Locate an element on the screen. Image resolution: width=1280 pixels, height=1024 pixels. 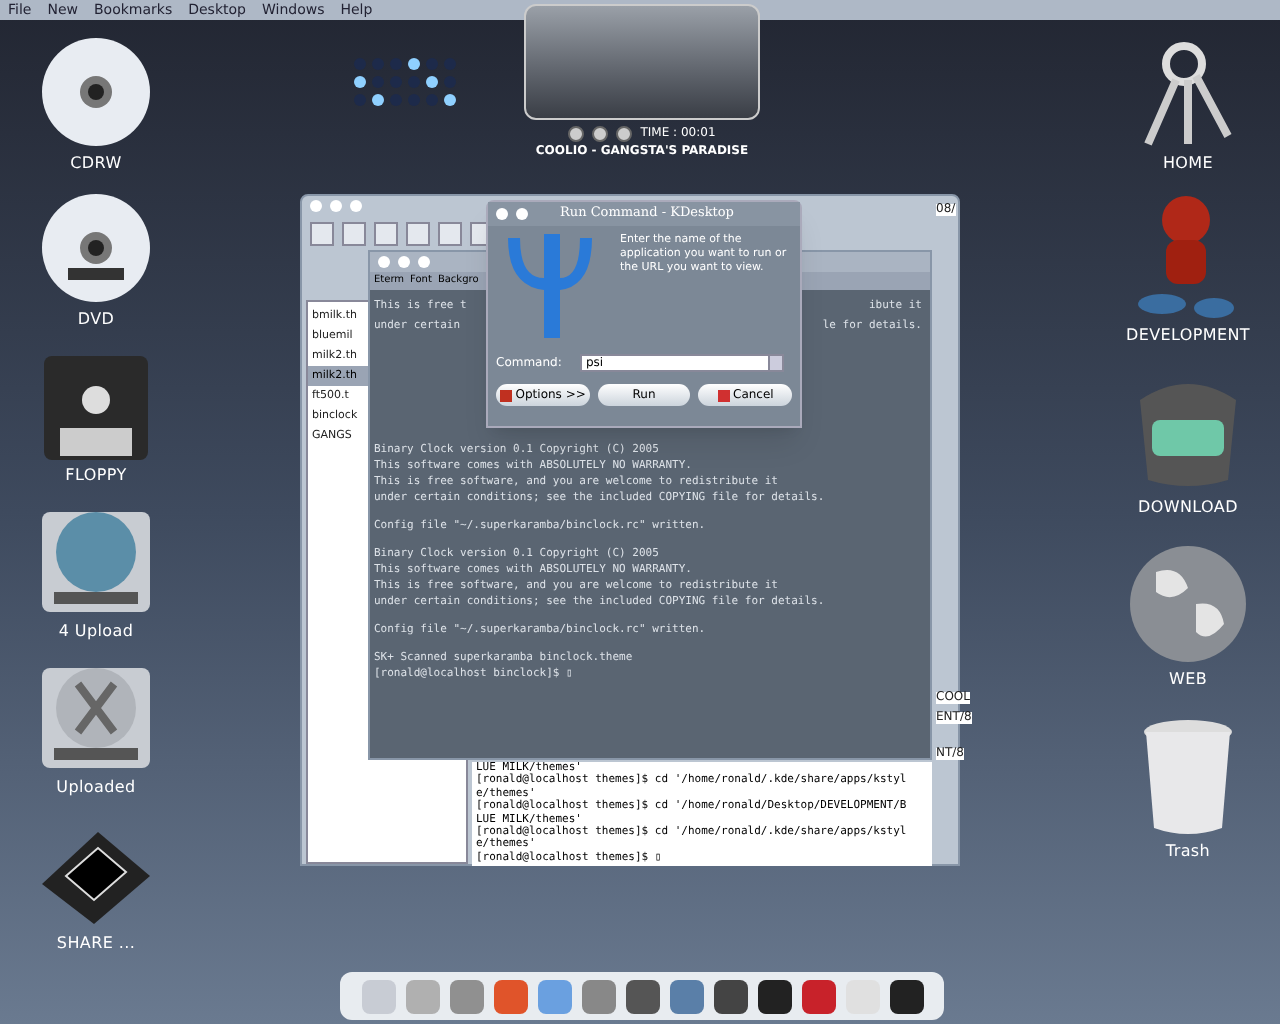
desktop-icon-label: FLOPPY is located at coordinates (96, 476).